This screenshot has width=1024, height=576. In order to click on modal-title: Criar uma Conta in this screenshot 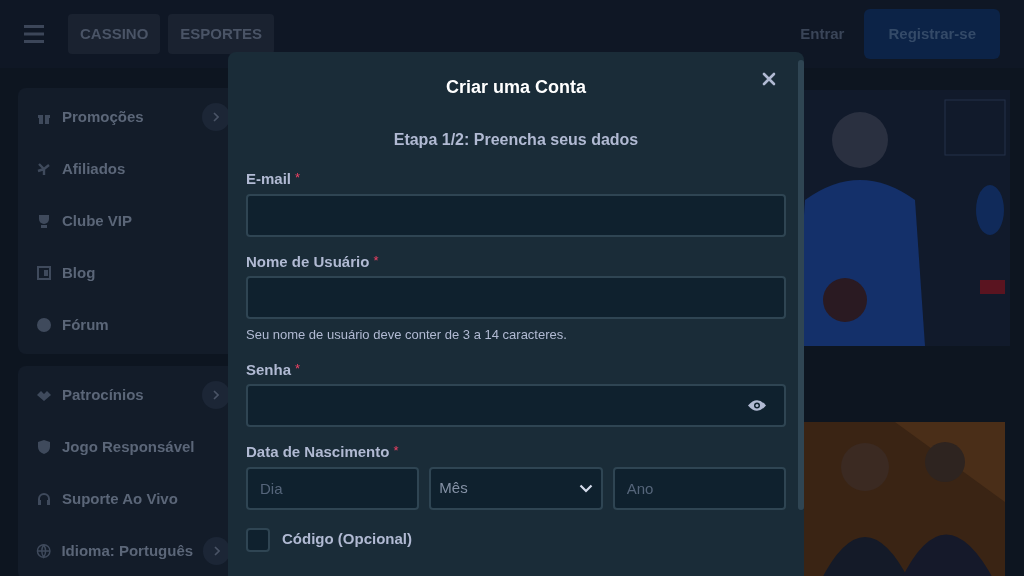, I will do `click(516, 87)`.